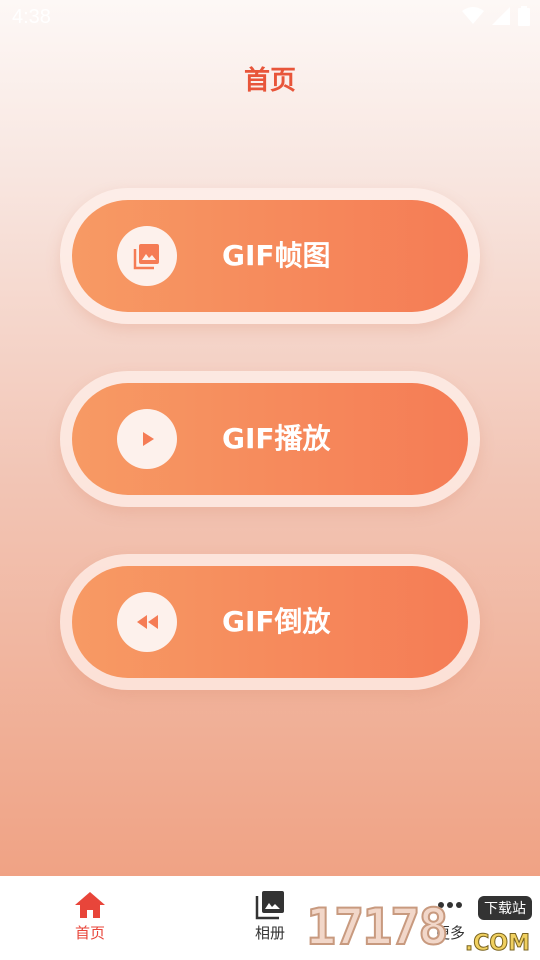  I want to click on nav-item-home: 首页, so click(90, 916).